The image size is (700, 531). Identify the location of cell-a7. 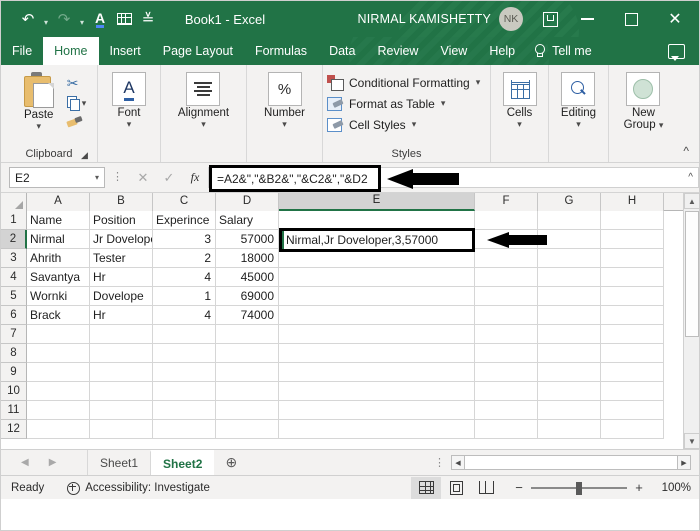
(58, 334).